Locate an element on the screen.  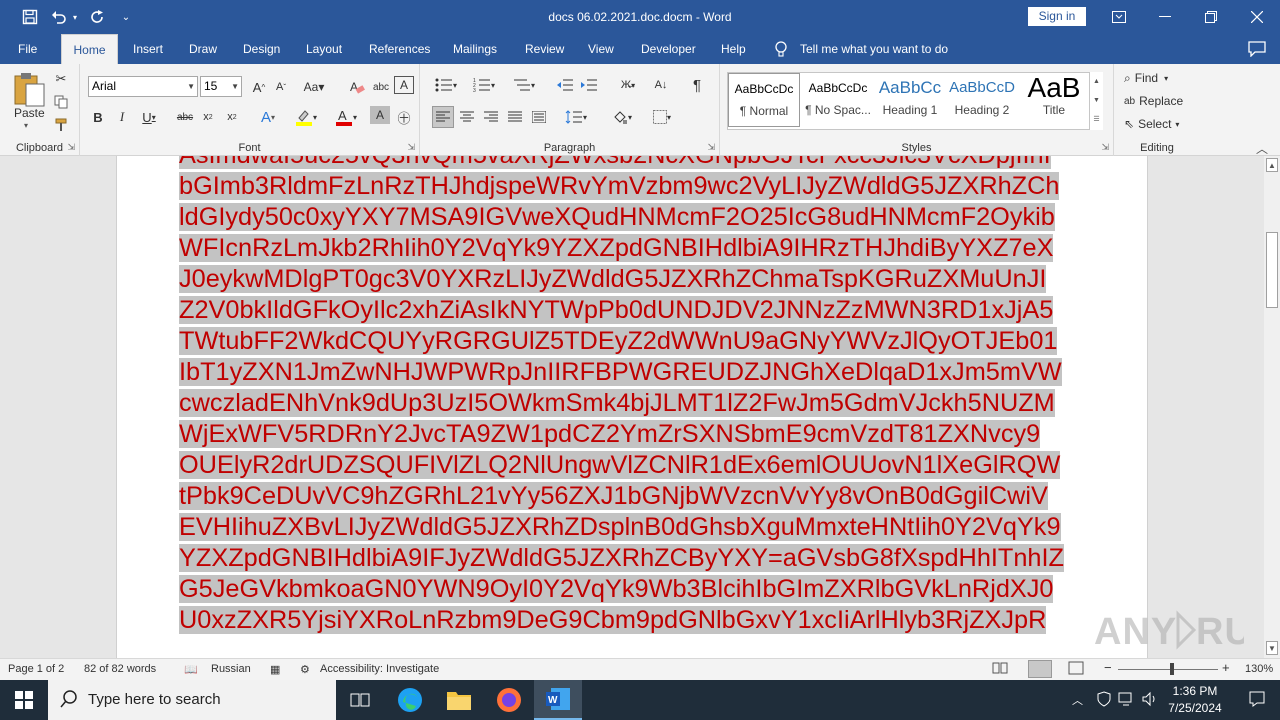
style-title: AaB Title is located at coordinates (1054, 100).